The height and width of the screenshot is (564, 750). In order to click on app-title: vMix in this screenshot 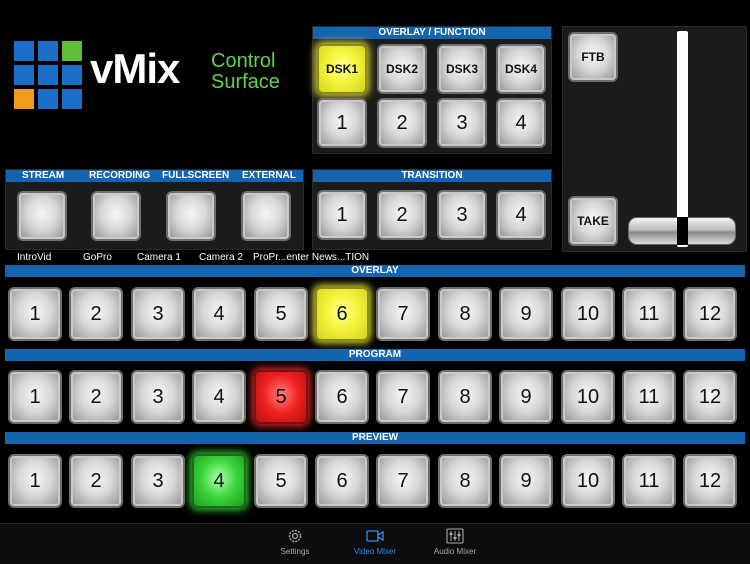, I will do `click(135, 68)`.